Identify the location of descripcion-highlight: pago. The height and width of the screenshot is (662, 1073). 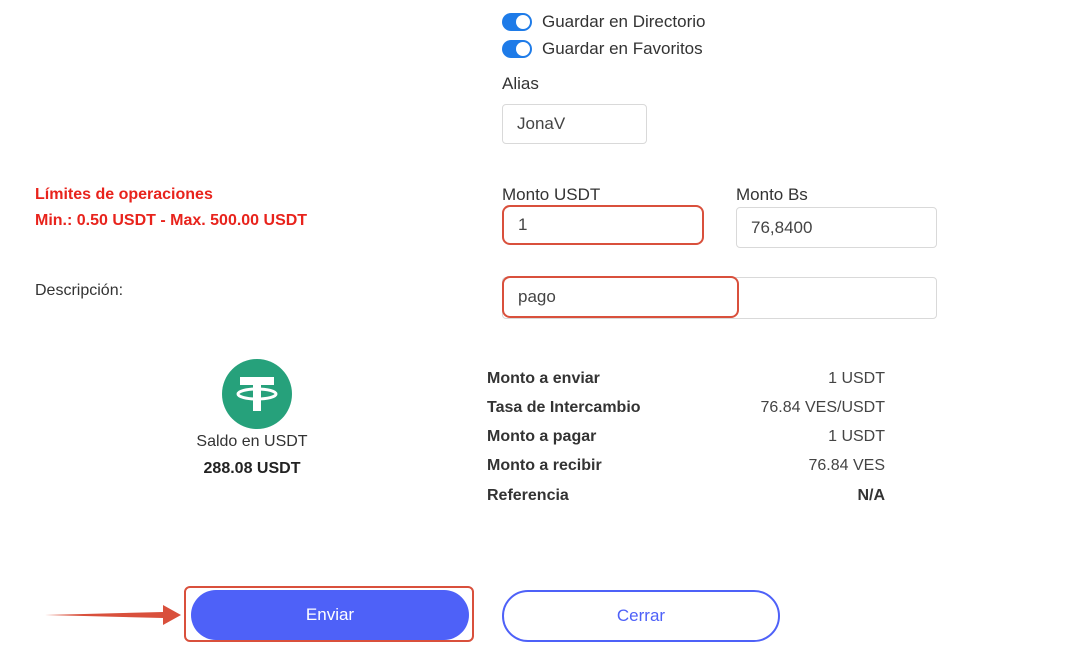
(620, 297).